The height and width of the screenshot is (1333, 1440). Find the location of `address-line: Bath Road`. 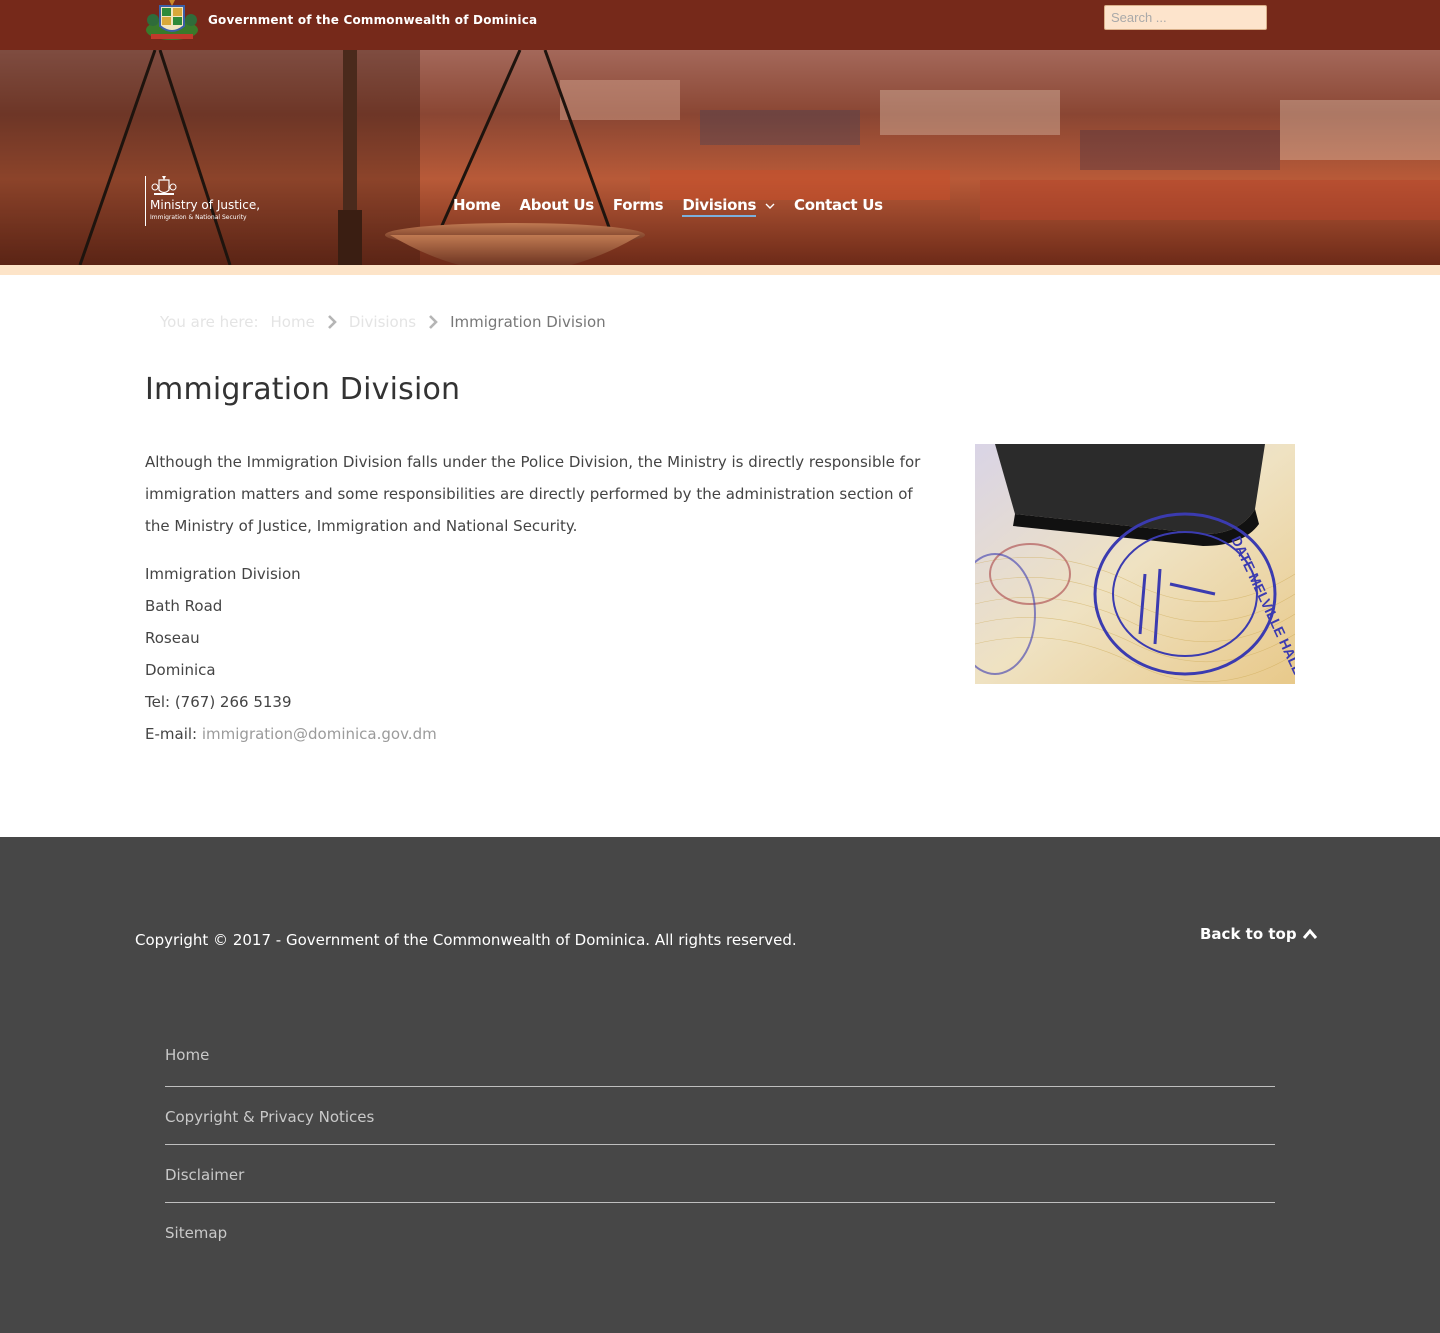

address-line: Bath Road is located at coordinates (184, 606).